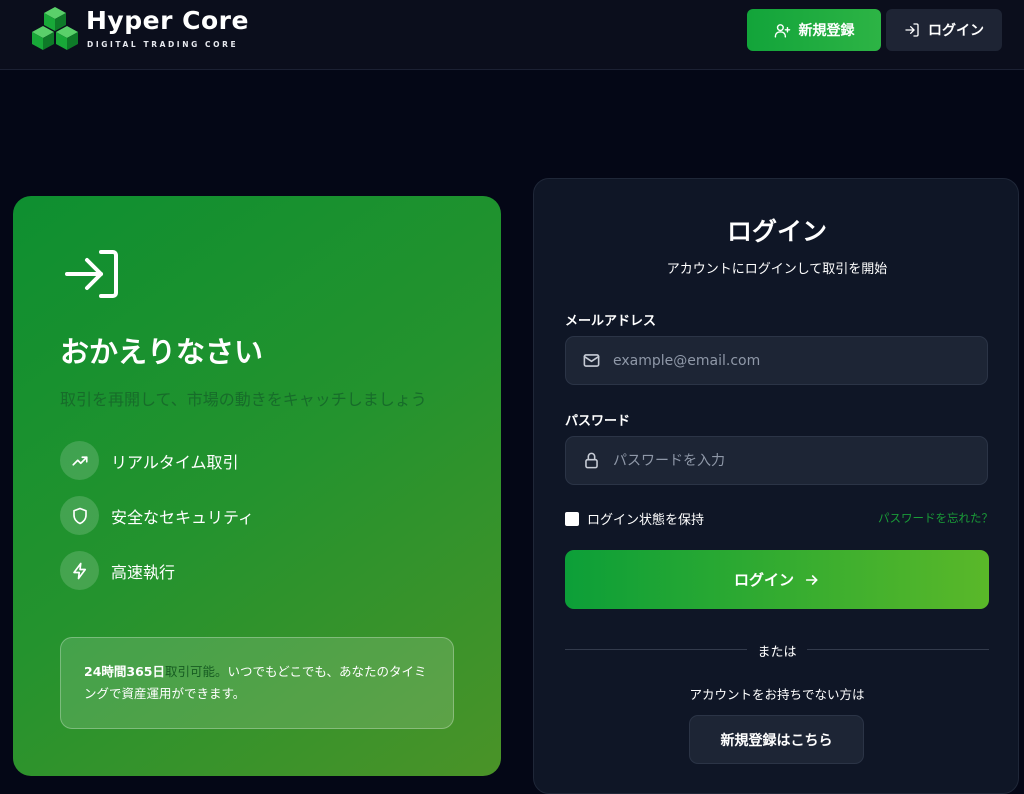 The width and height of the screenshot is (1024, 794). I want to click on register-button-label: 新規登録, so click(826, 31).